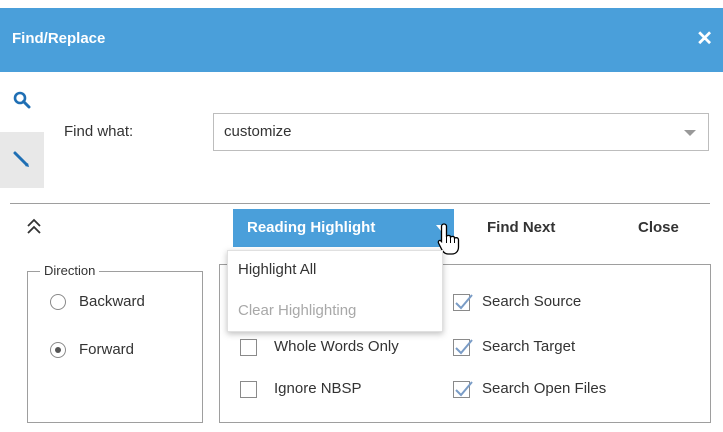 The width and height of the screenshot is (723, 432). I want to click on radio-backward, so click(58, 302).